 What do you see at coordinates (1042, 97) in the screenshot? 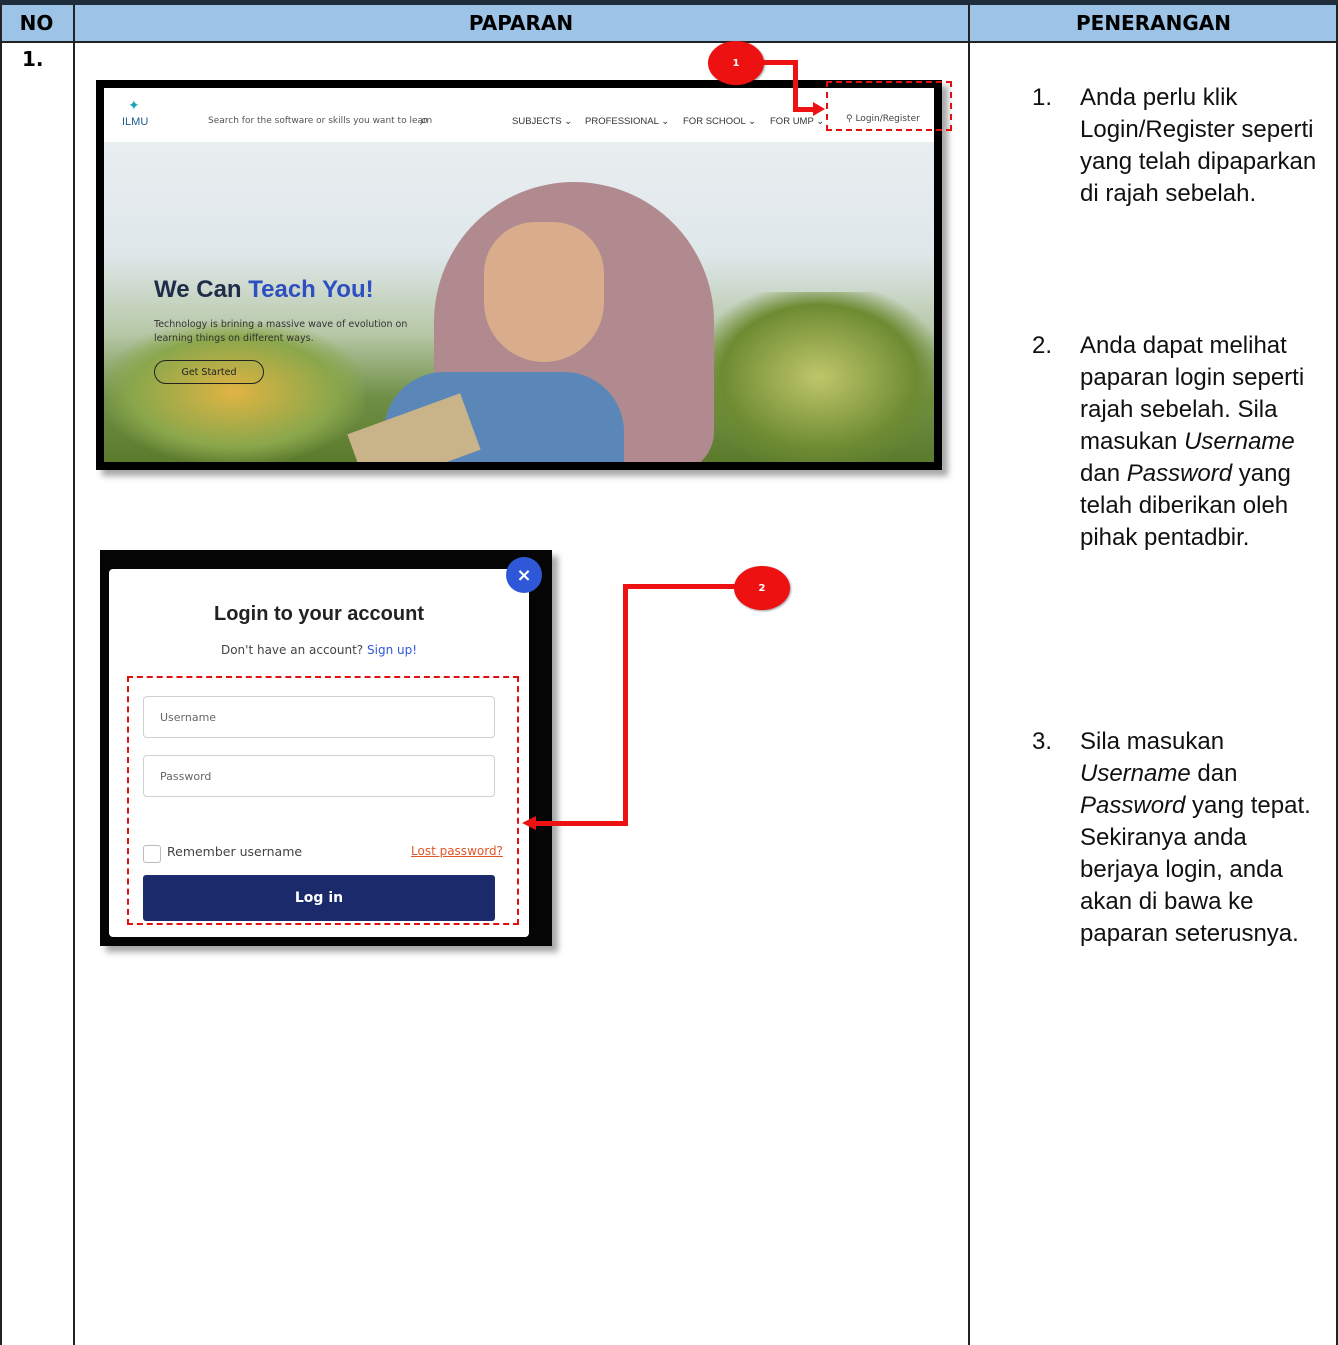
I see `step-number: 1.` at bounding box center [1042, 97].